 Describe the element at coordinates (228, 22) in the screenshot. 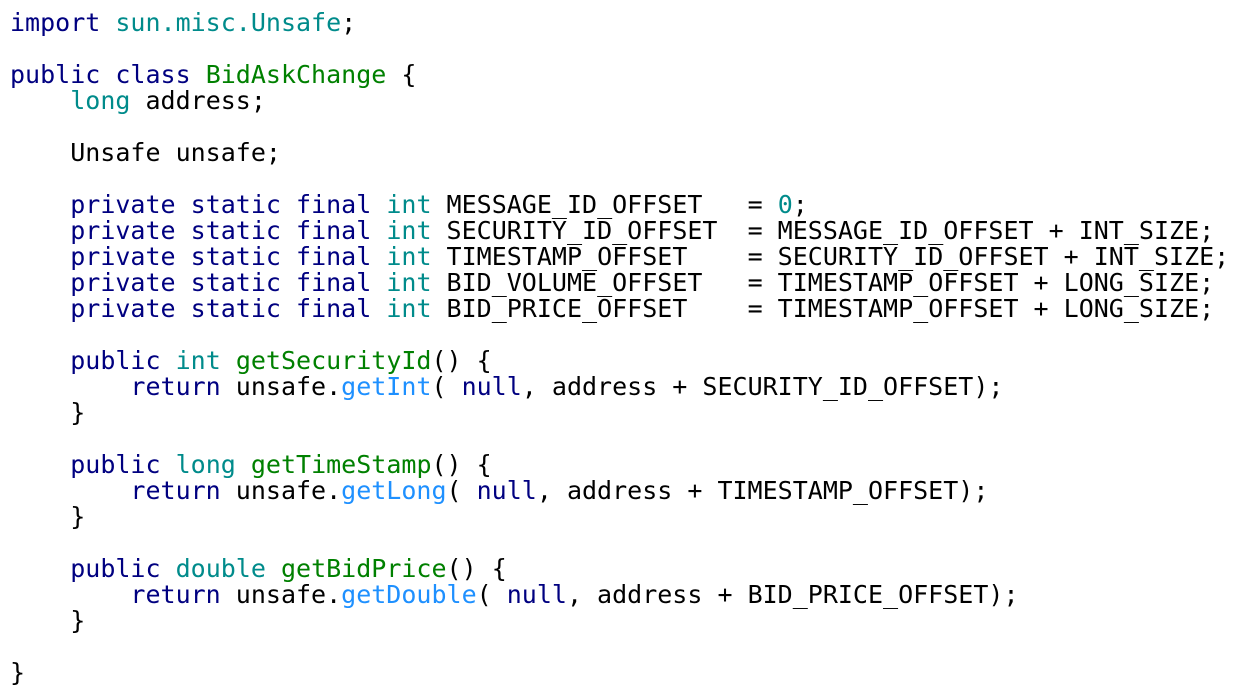

I see `code-package: sun.misc.Unsafe` at that location.